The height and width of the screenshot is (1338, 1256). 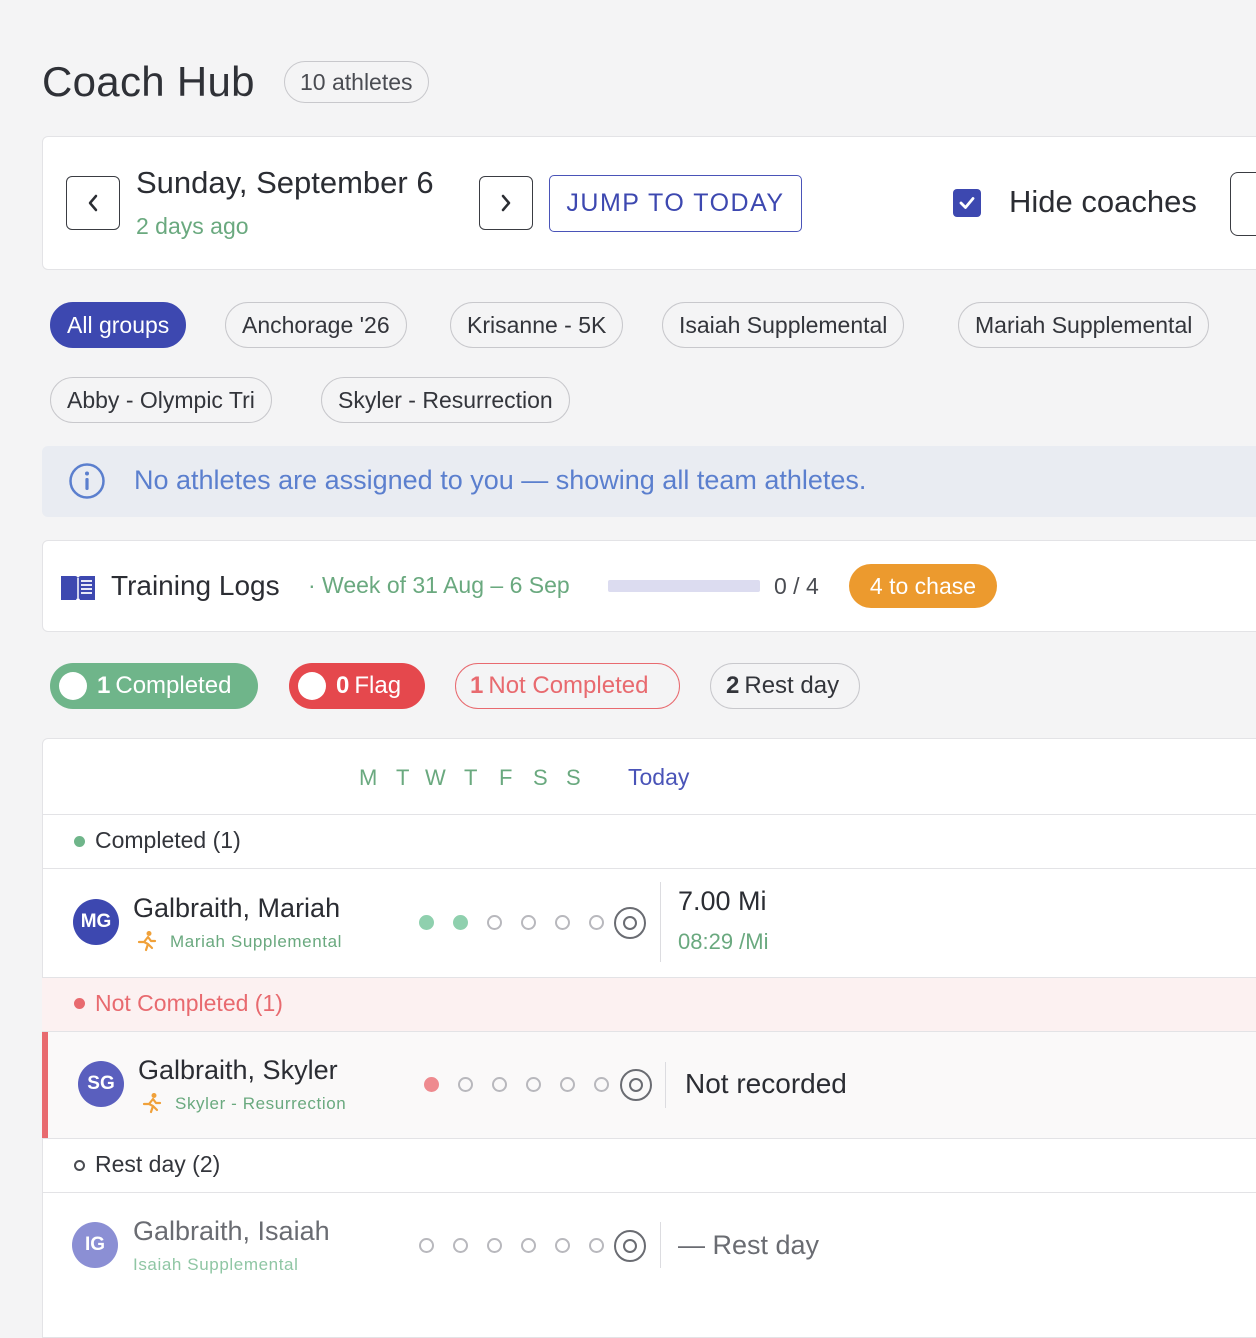 I want to click on not-completed-label: Not Completed, so click(x=568, y=685).